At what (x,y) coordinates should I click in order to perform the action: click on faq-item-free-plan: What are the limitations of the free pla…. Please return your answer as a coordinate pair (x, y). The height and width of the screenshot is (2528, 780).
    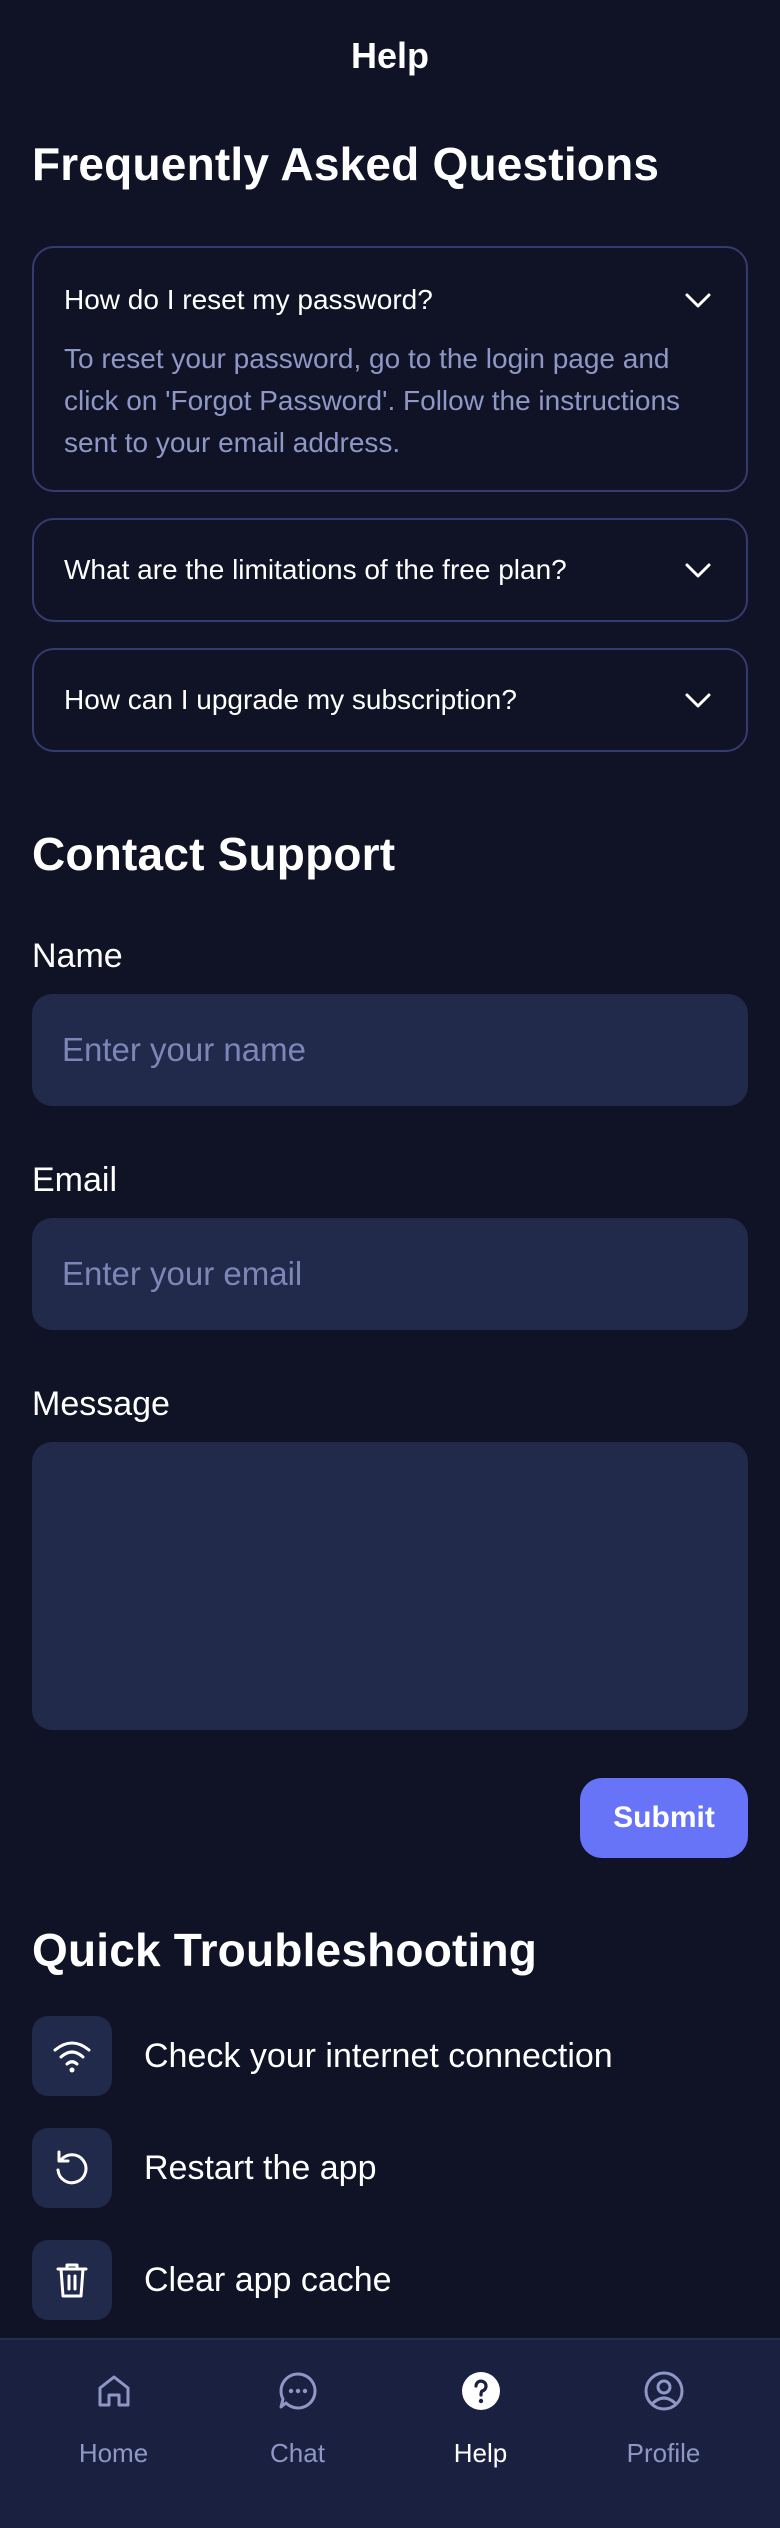
    Looking at the image, I should click on (390, 570).